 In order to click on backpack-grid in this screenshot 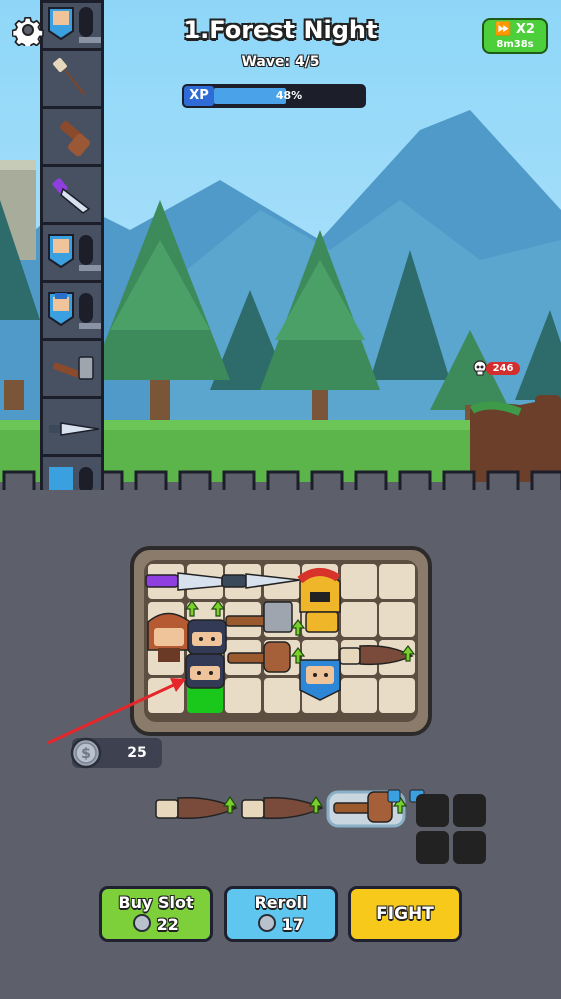, I will do `click(281, 641)`.